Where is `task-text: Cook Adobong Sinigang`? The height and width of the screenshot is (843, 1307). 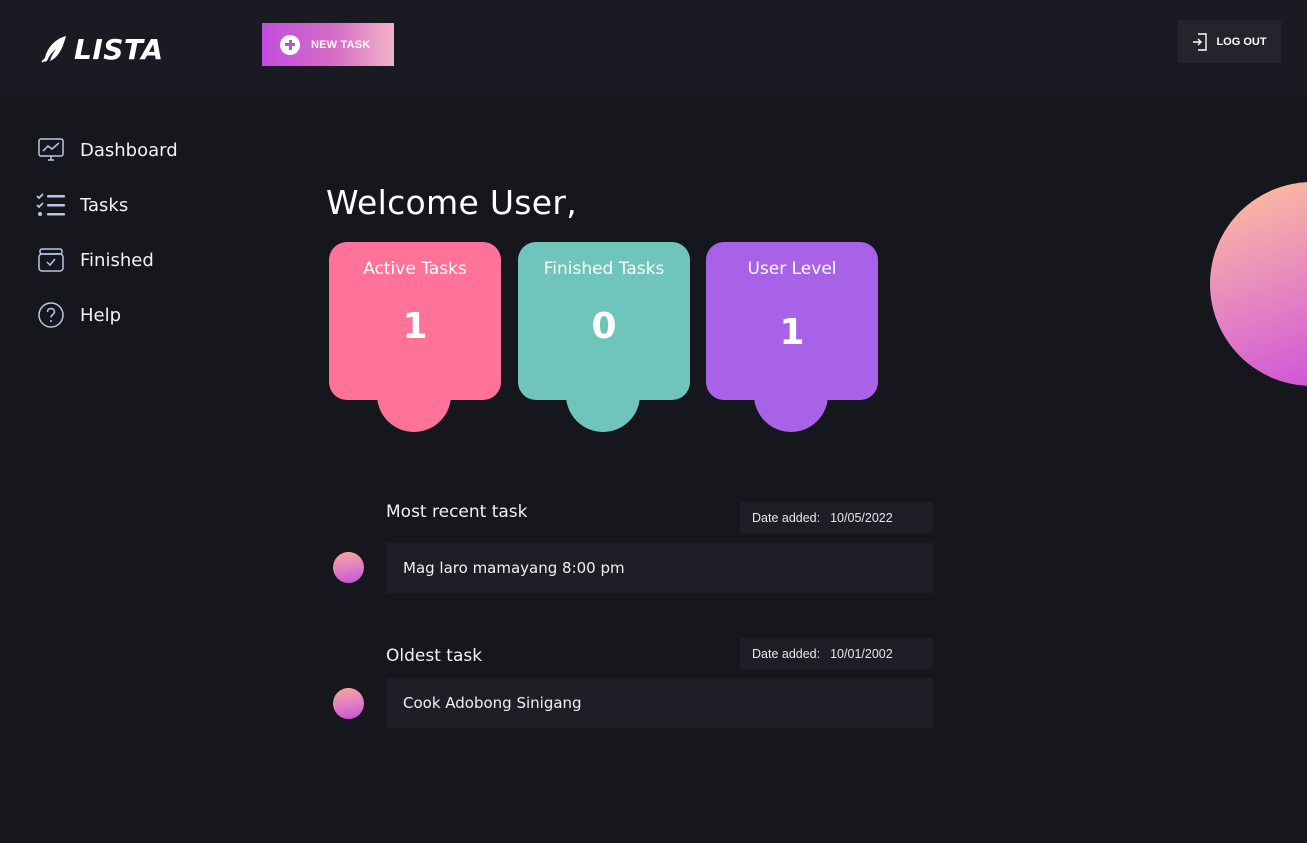 task-text: Cook Adobong Sinigang is located at coordinates (492, 703).